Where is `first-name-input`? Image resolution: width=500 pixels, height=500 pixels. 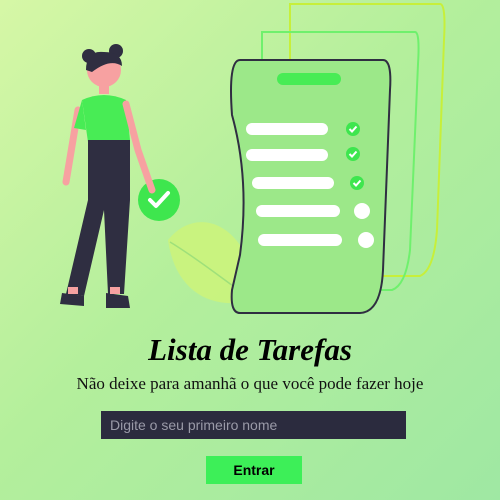 first-name-input is located at coordinates (253, 425).